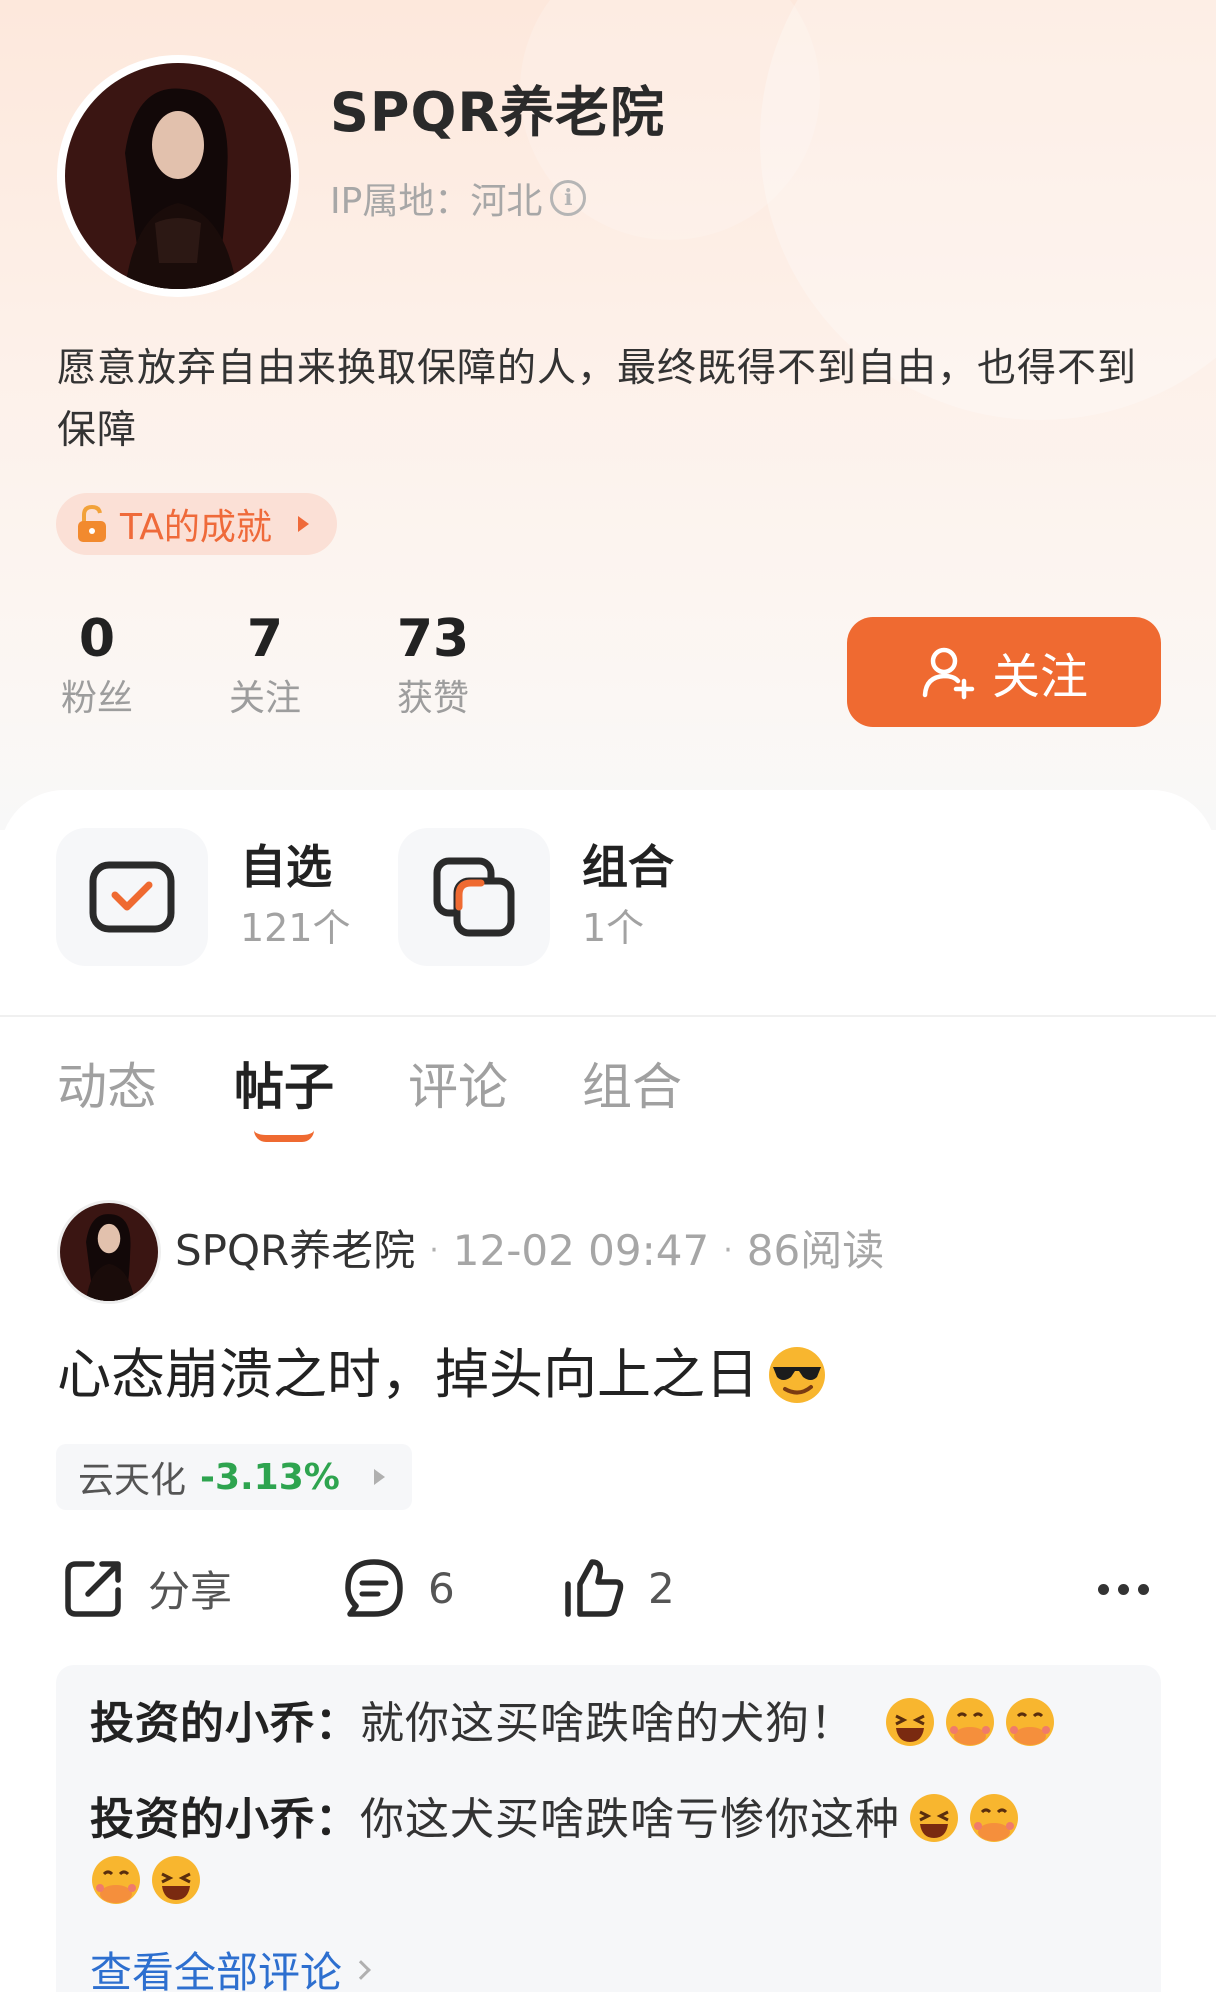 This screenshot has width=1216, height=1992. Describe the element at coordinates (190, 1591) in the screenshot. I see `share-label: 分享` at that location.